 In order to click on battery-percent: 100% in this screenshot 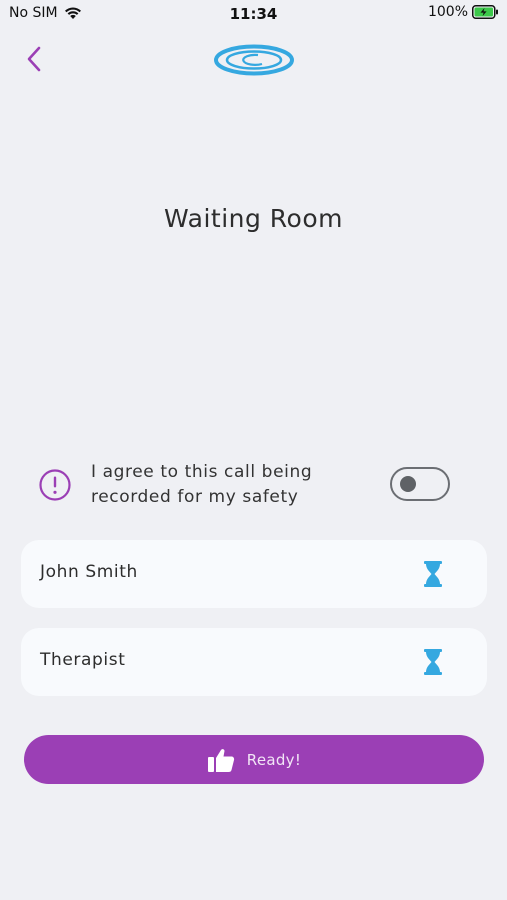, I will do `click(447, 12)`.